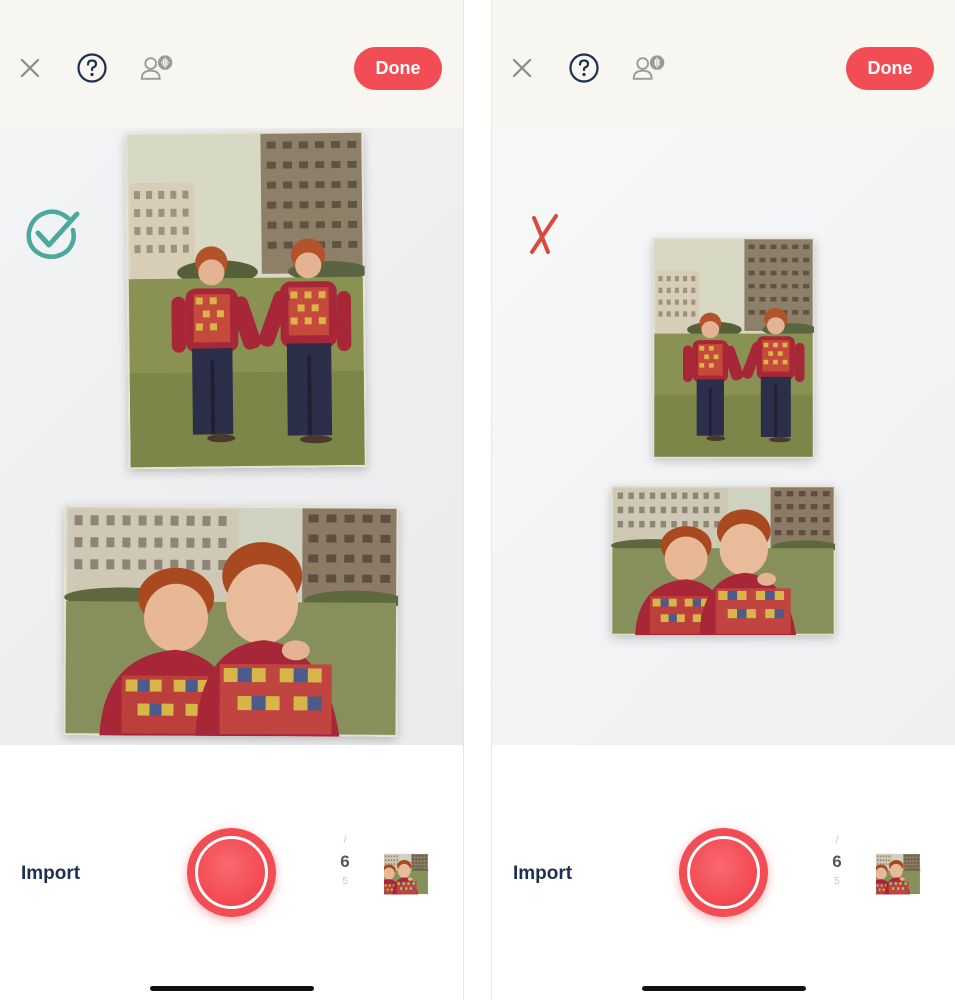 The height and width of the screenshot is (1000, 955). I want to click on screen-divider, so click(477, 500).